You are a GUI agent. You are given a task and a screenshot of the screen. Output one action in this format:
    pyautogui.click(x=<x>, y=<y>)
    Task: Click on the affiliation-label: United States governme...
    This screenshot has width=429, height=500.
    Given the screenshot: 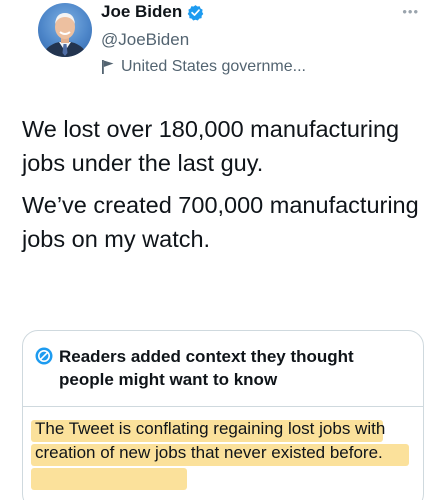 What is the action you would take?
    pyautogui.click(x=203, y=67)
    